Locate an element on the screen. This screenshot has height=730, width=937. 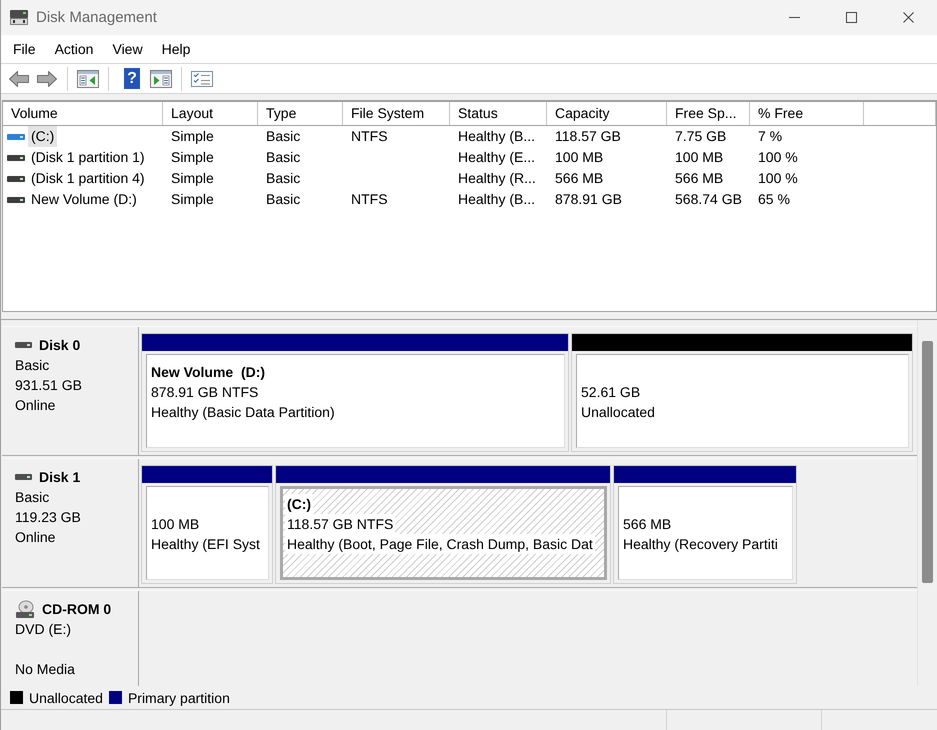
minimize-icon is located at coordinates (794, 17).